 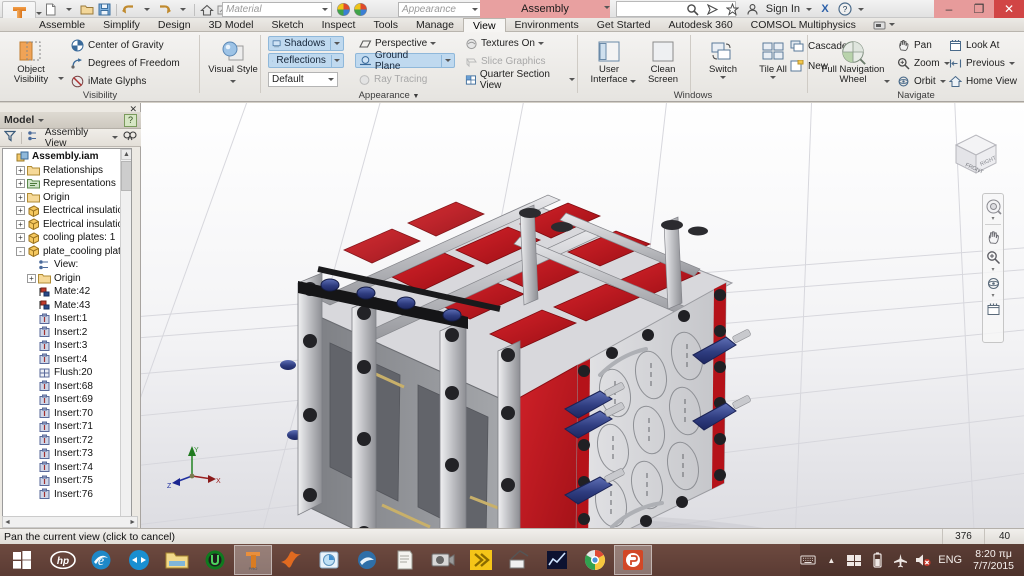 What do you see at coordinates (484, 24) in the screenshot?
I see `ribbon-tab-view: View` at bounding box center [484, 24].